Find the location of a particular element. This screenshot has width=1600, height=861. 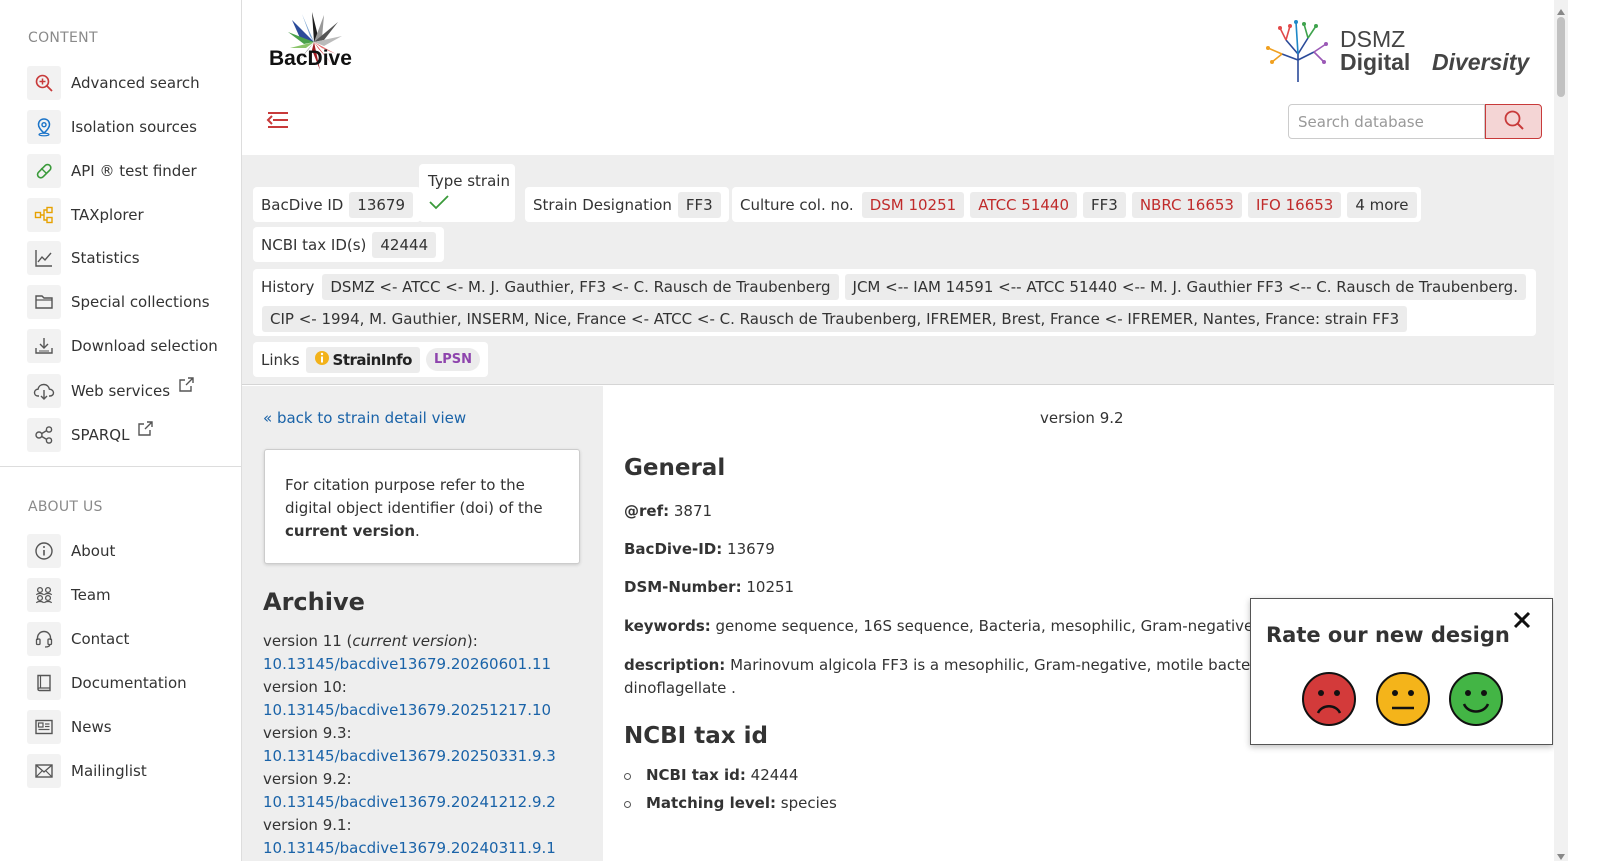

lpsn-link: LPSN is located at coordinates (453, 359).